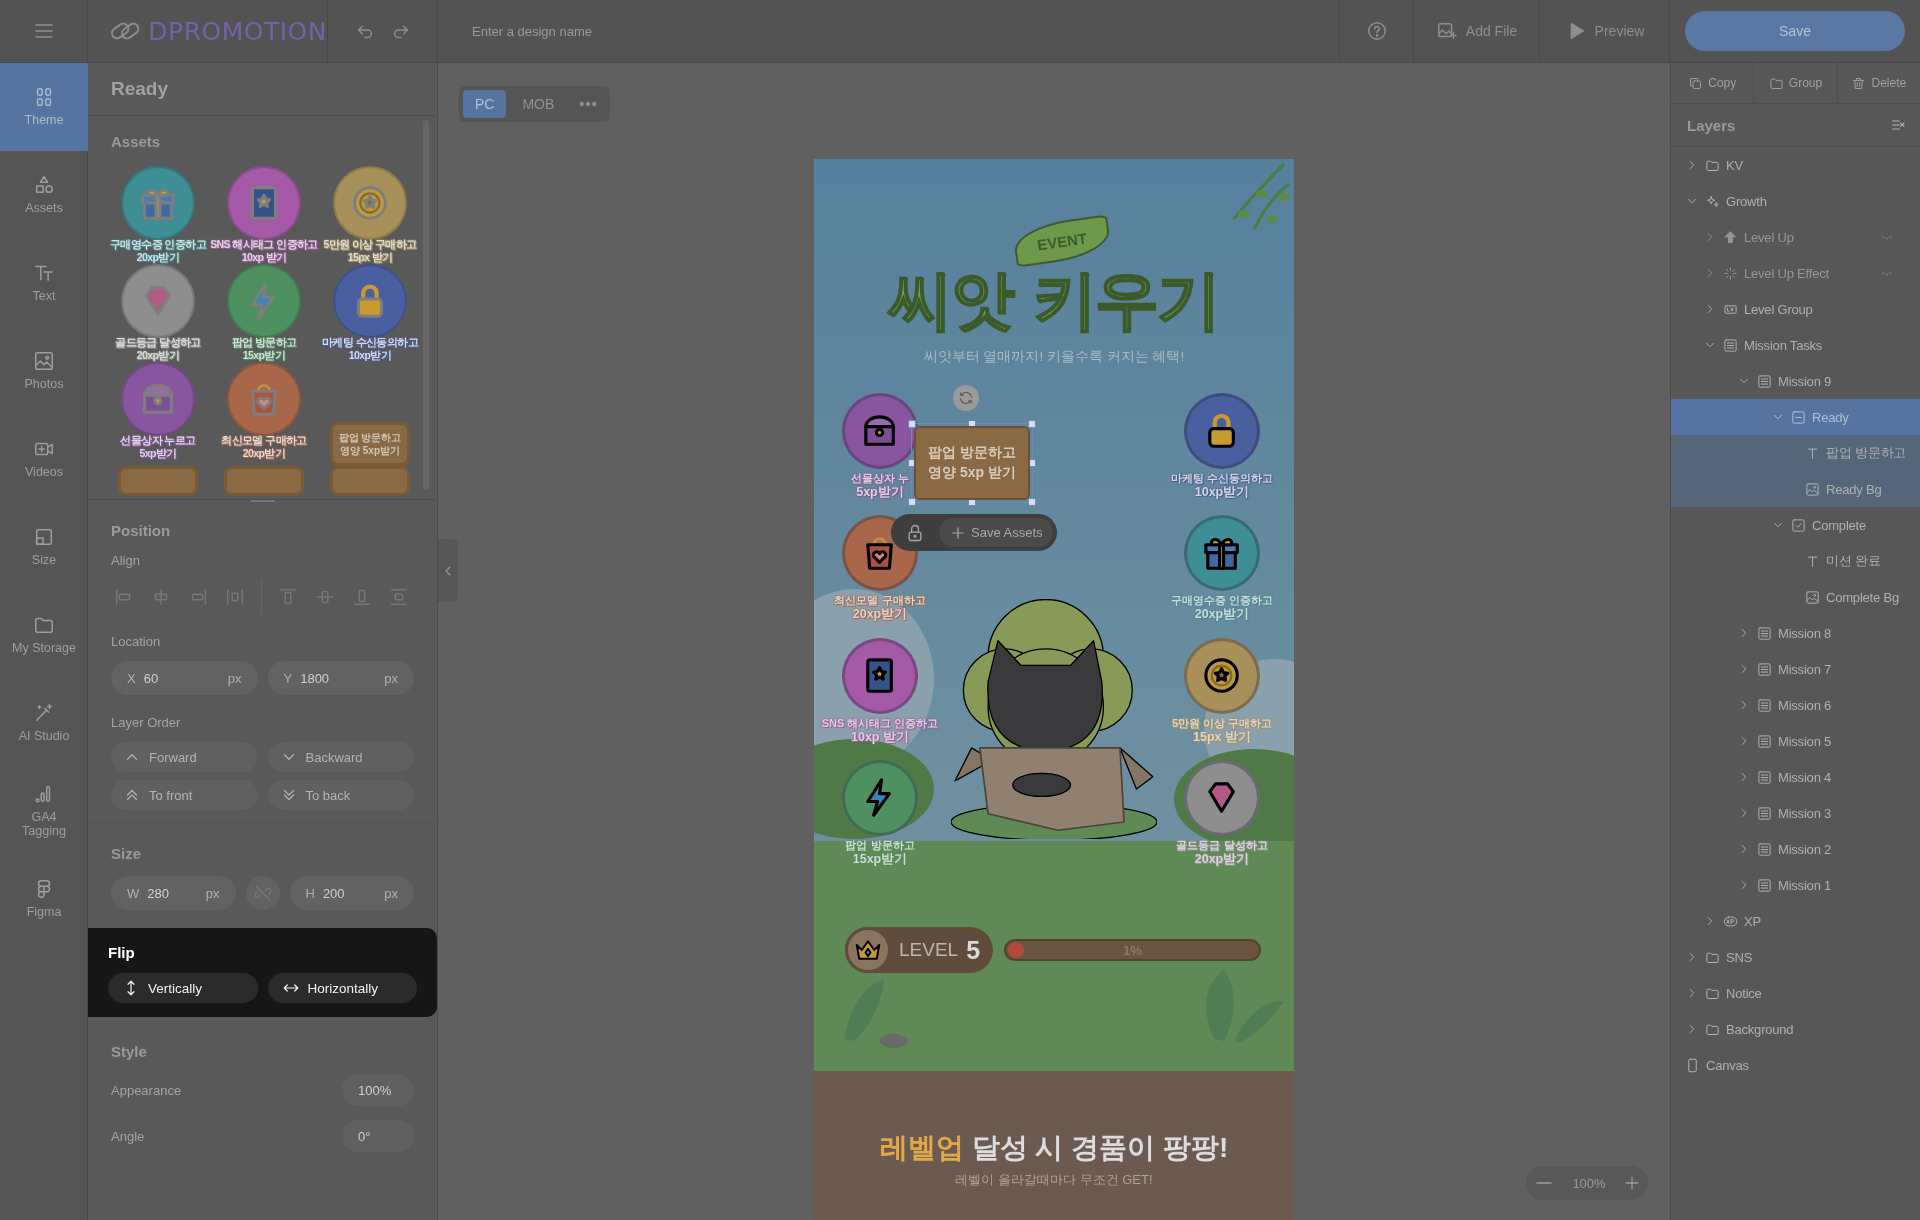 The height and width of the screenshot is (1220, 1920). I want to click on asset-item: 최신모델 구매하고 20xp받기, so click(264, 411).